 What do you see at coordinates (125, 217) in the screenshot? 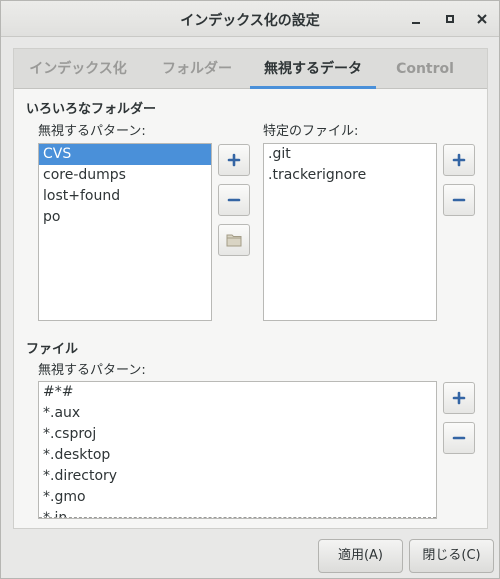
I see `list-item: po` at bounding box center [125, 217].